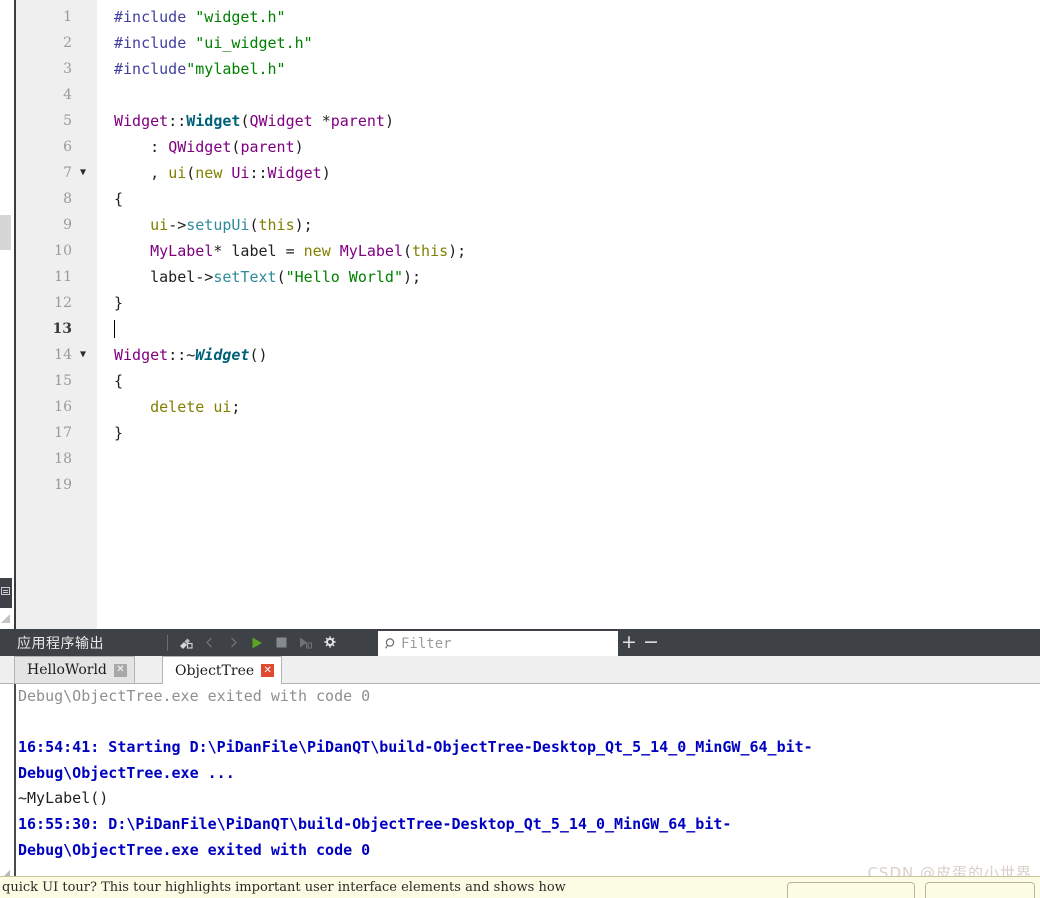 The image size is (1040, 898). Describe the element at coordinates (62, 329) in the screenshot. I see `line-number: 13` at that location.